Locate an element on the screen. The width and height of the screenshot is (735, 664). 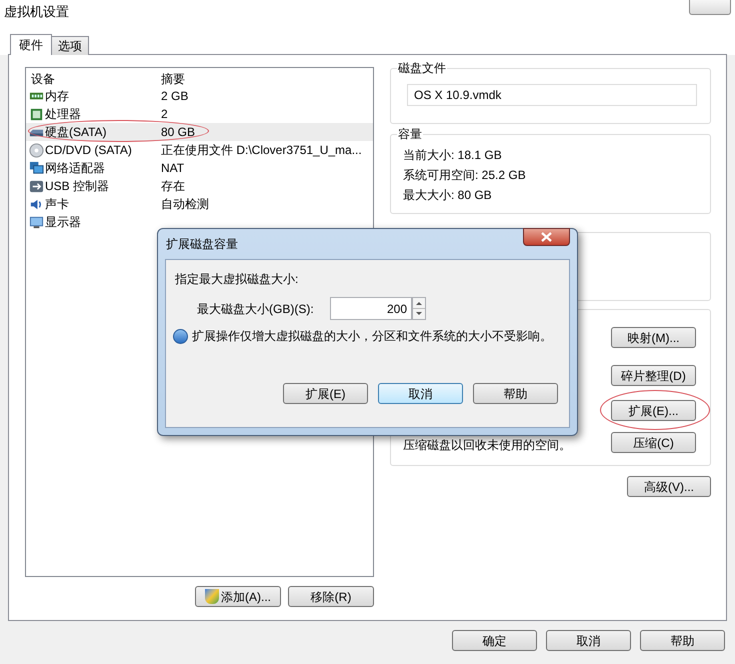
network-icon is located at coordinates (36, 168).